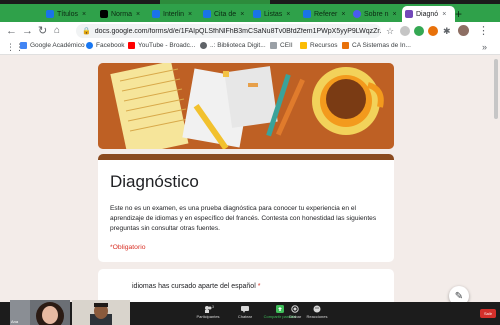  I want to click on menu-kebab-icon: ⋮, so click(483, 31).